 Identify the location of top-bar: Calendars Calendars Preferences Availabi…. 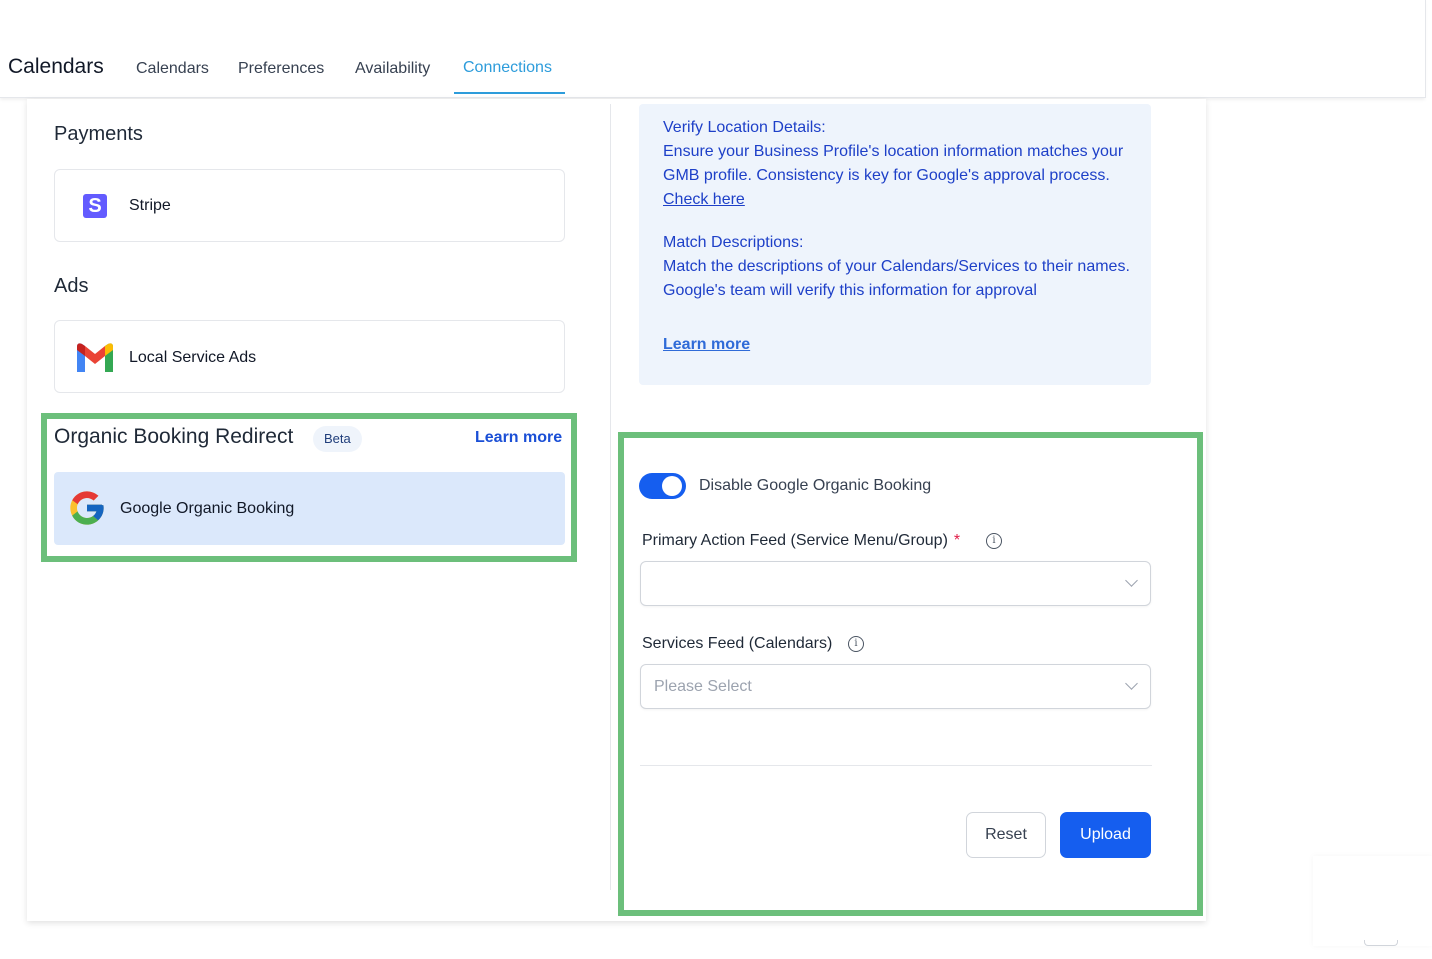
(712, 49).